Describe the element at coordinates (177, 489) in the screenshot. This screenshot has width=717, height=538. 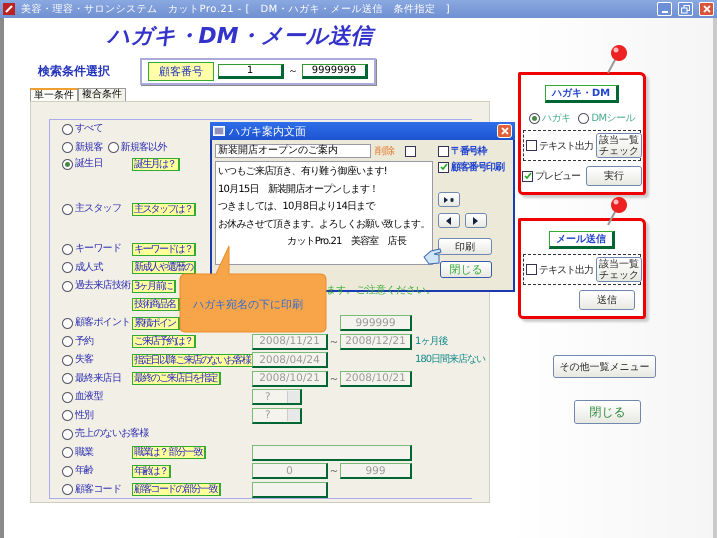
I see `hint-label: 顧客コードの部分一致` at that location.